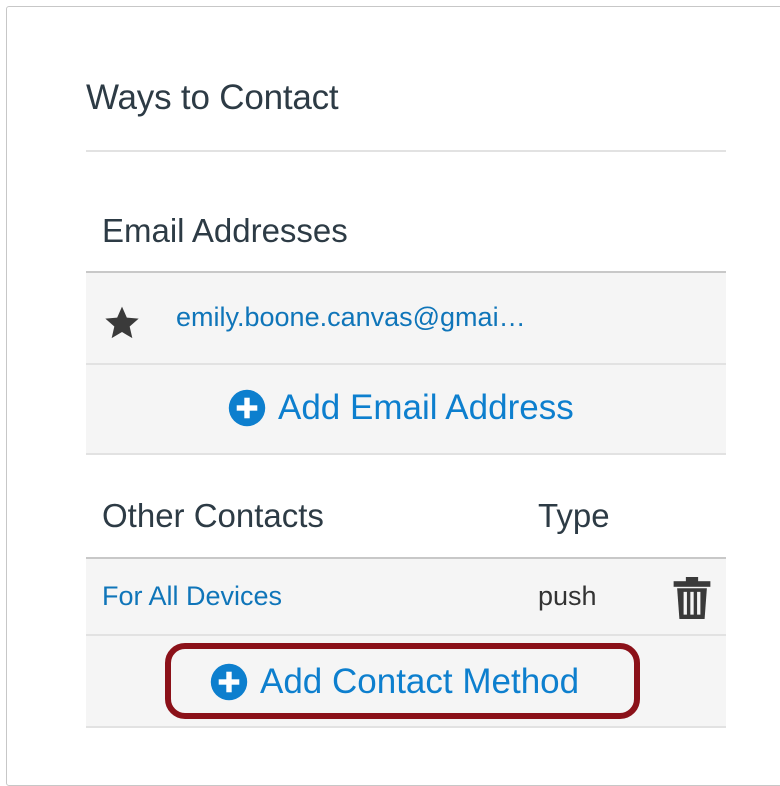 This screenshot has height=786, width=780. I want to click on email-section-divider, so click(406, 454).